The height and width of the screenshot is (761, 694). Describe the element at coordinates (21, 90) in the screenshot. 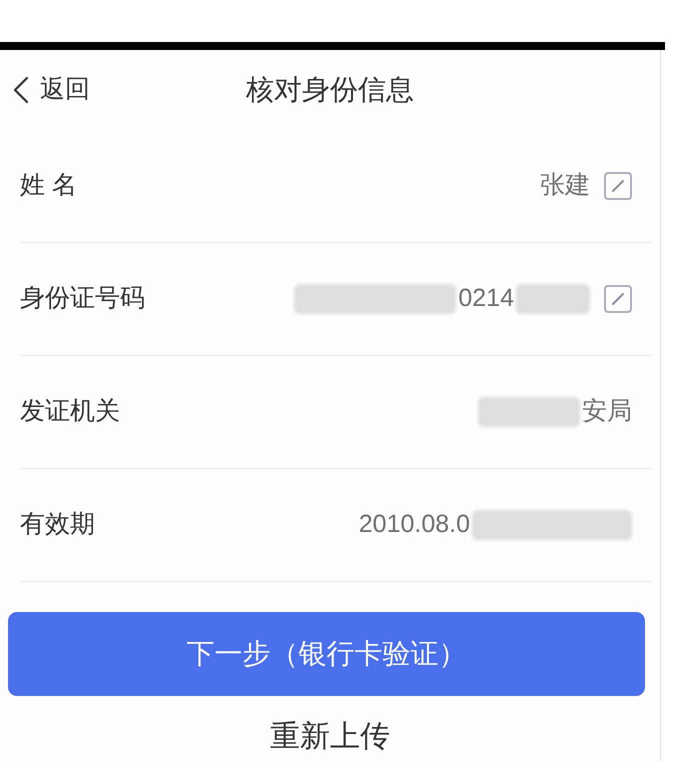

I see `chevron-left-icon` at that location.